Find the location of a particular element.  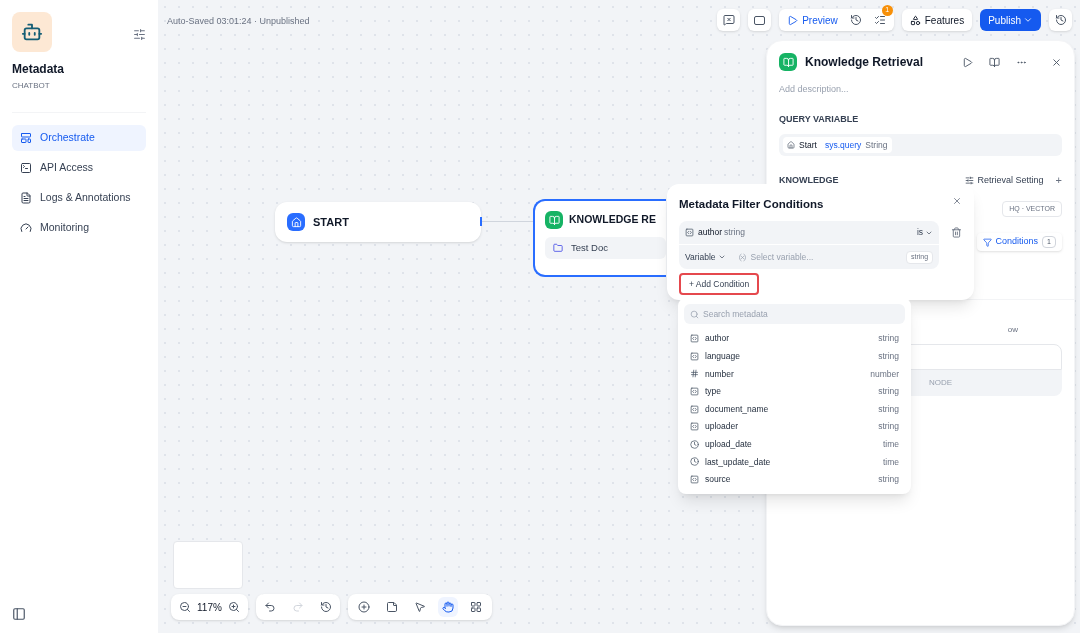

node-name: Start is located at coordinates (808, 145).